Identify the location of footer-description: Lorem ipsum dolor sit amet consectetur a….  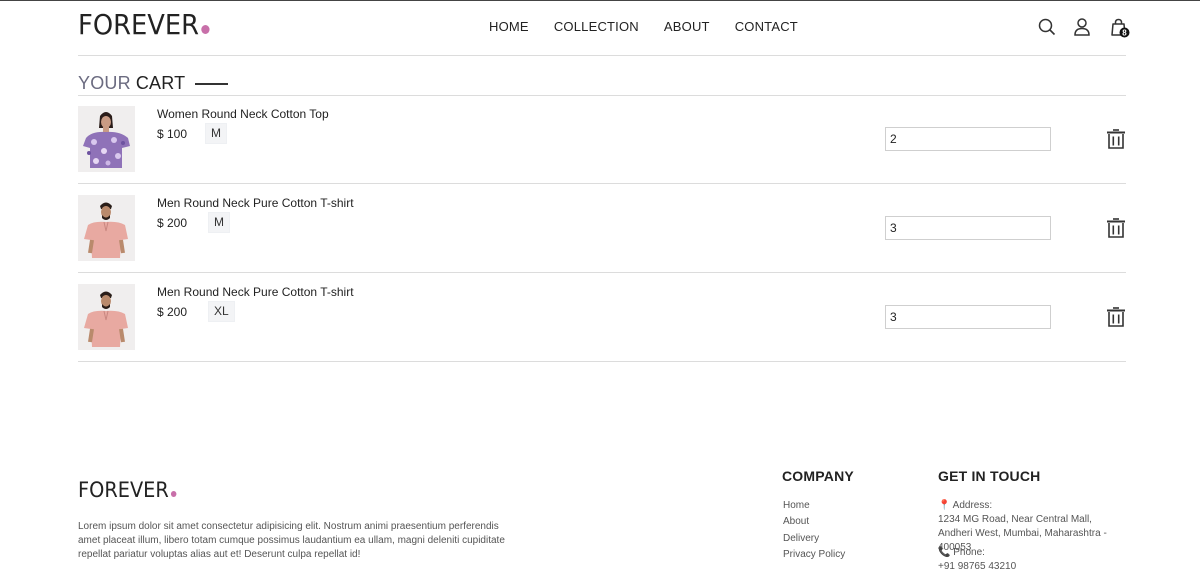
(291, 540).